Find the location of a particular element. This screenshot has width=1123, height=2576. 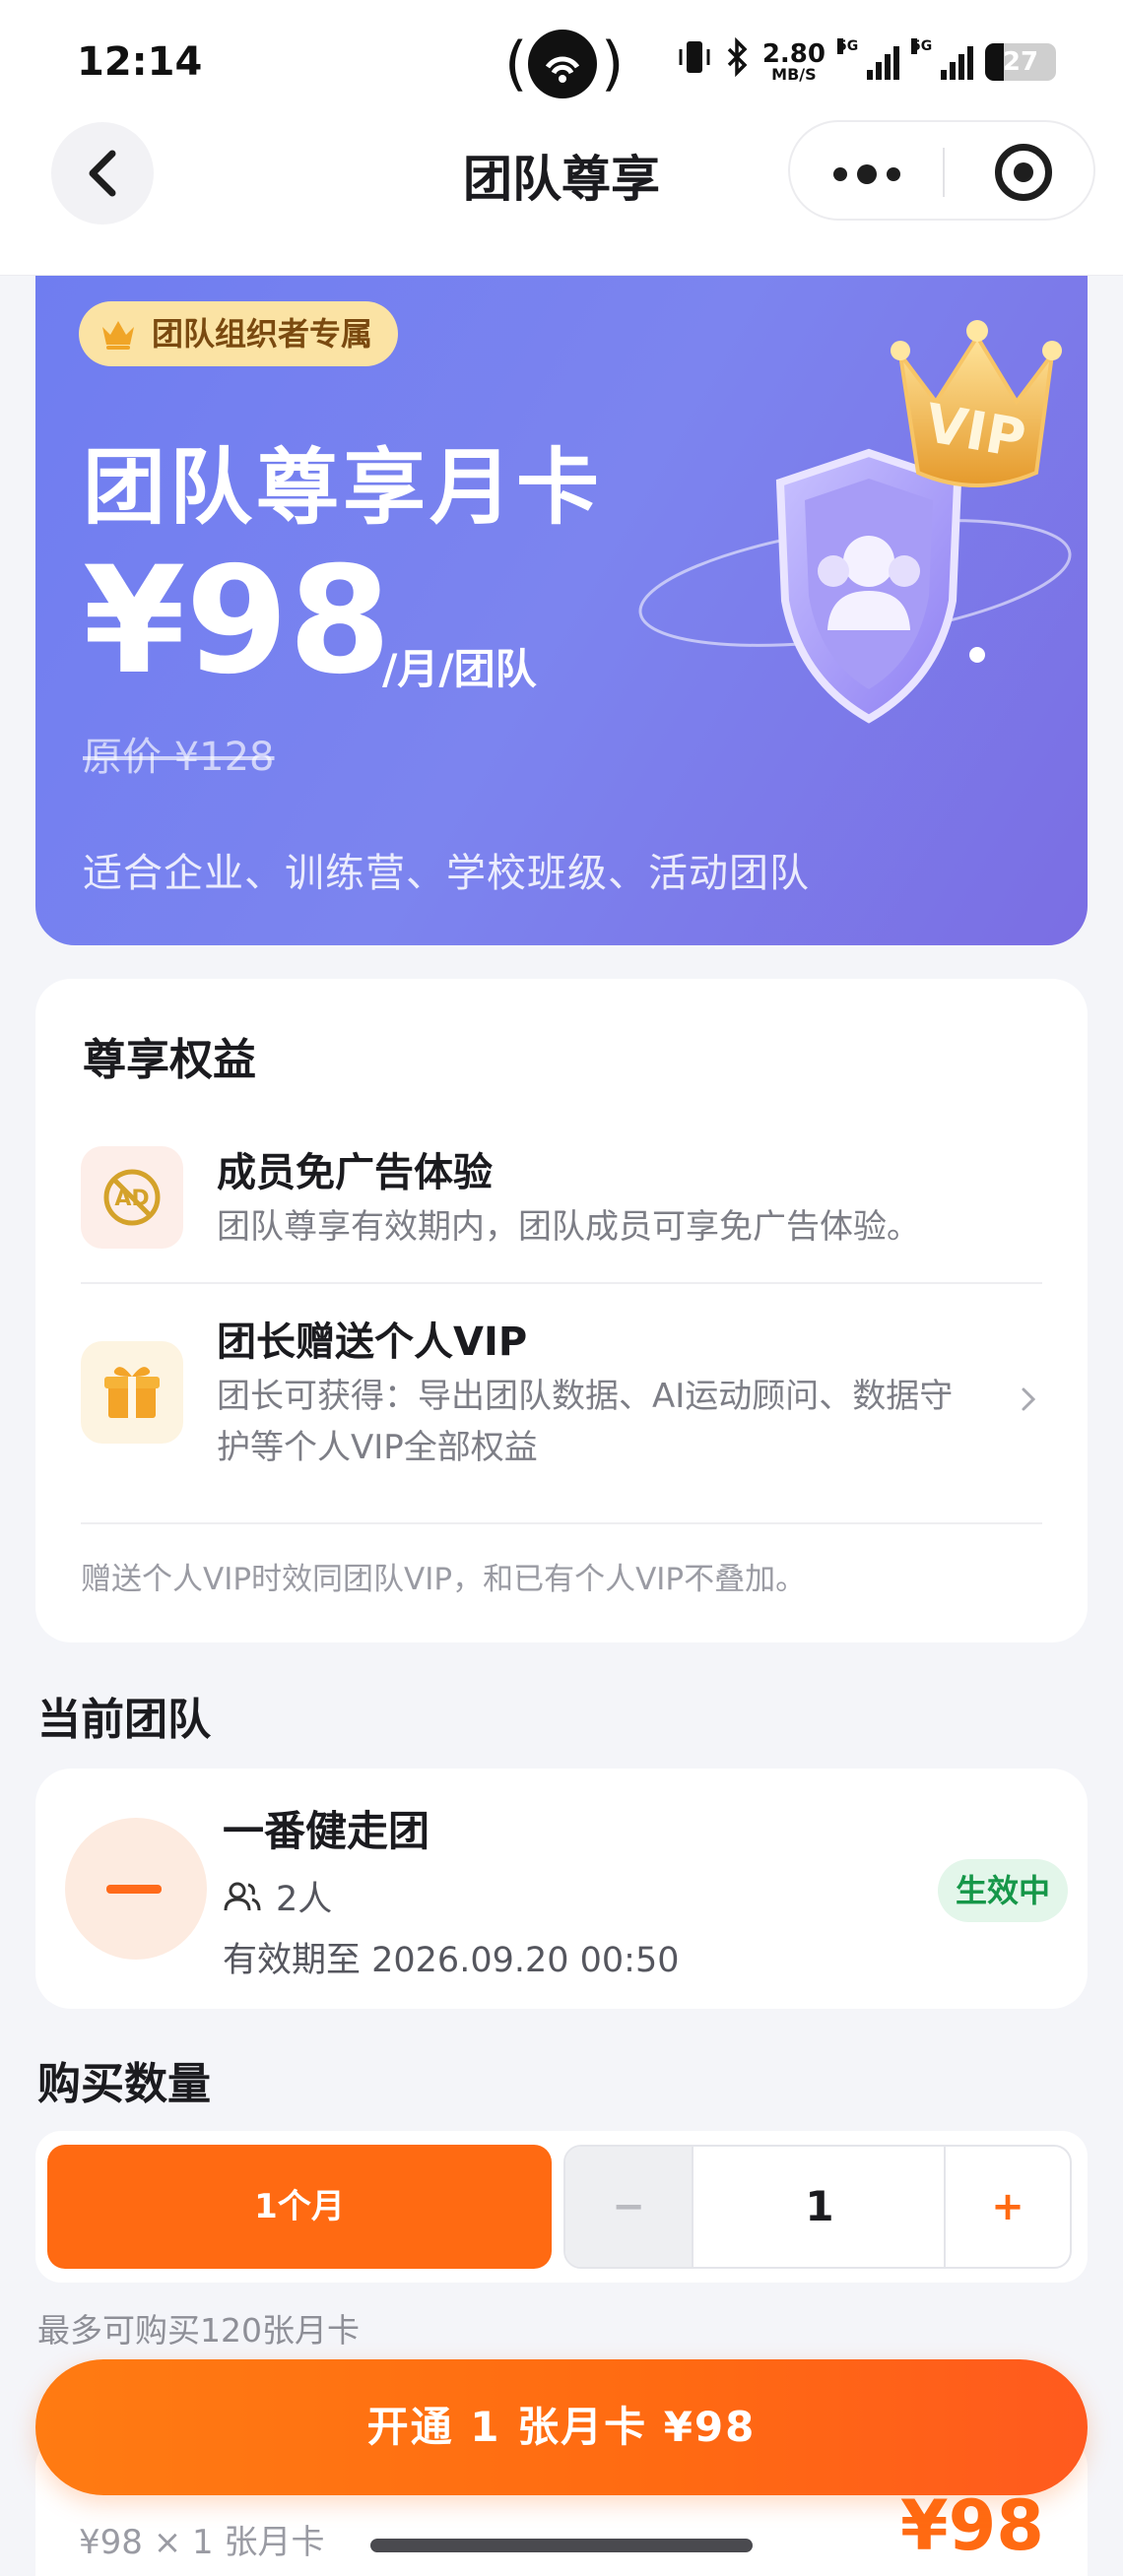

quantity-card: 1个月 − 1 + is located at coordinates (561, 2207).